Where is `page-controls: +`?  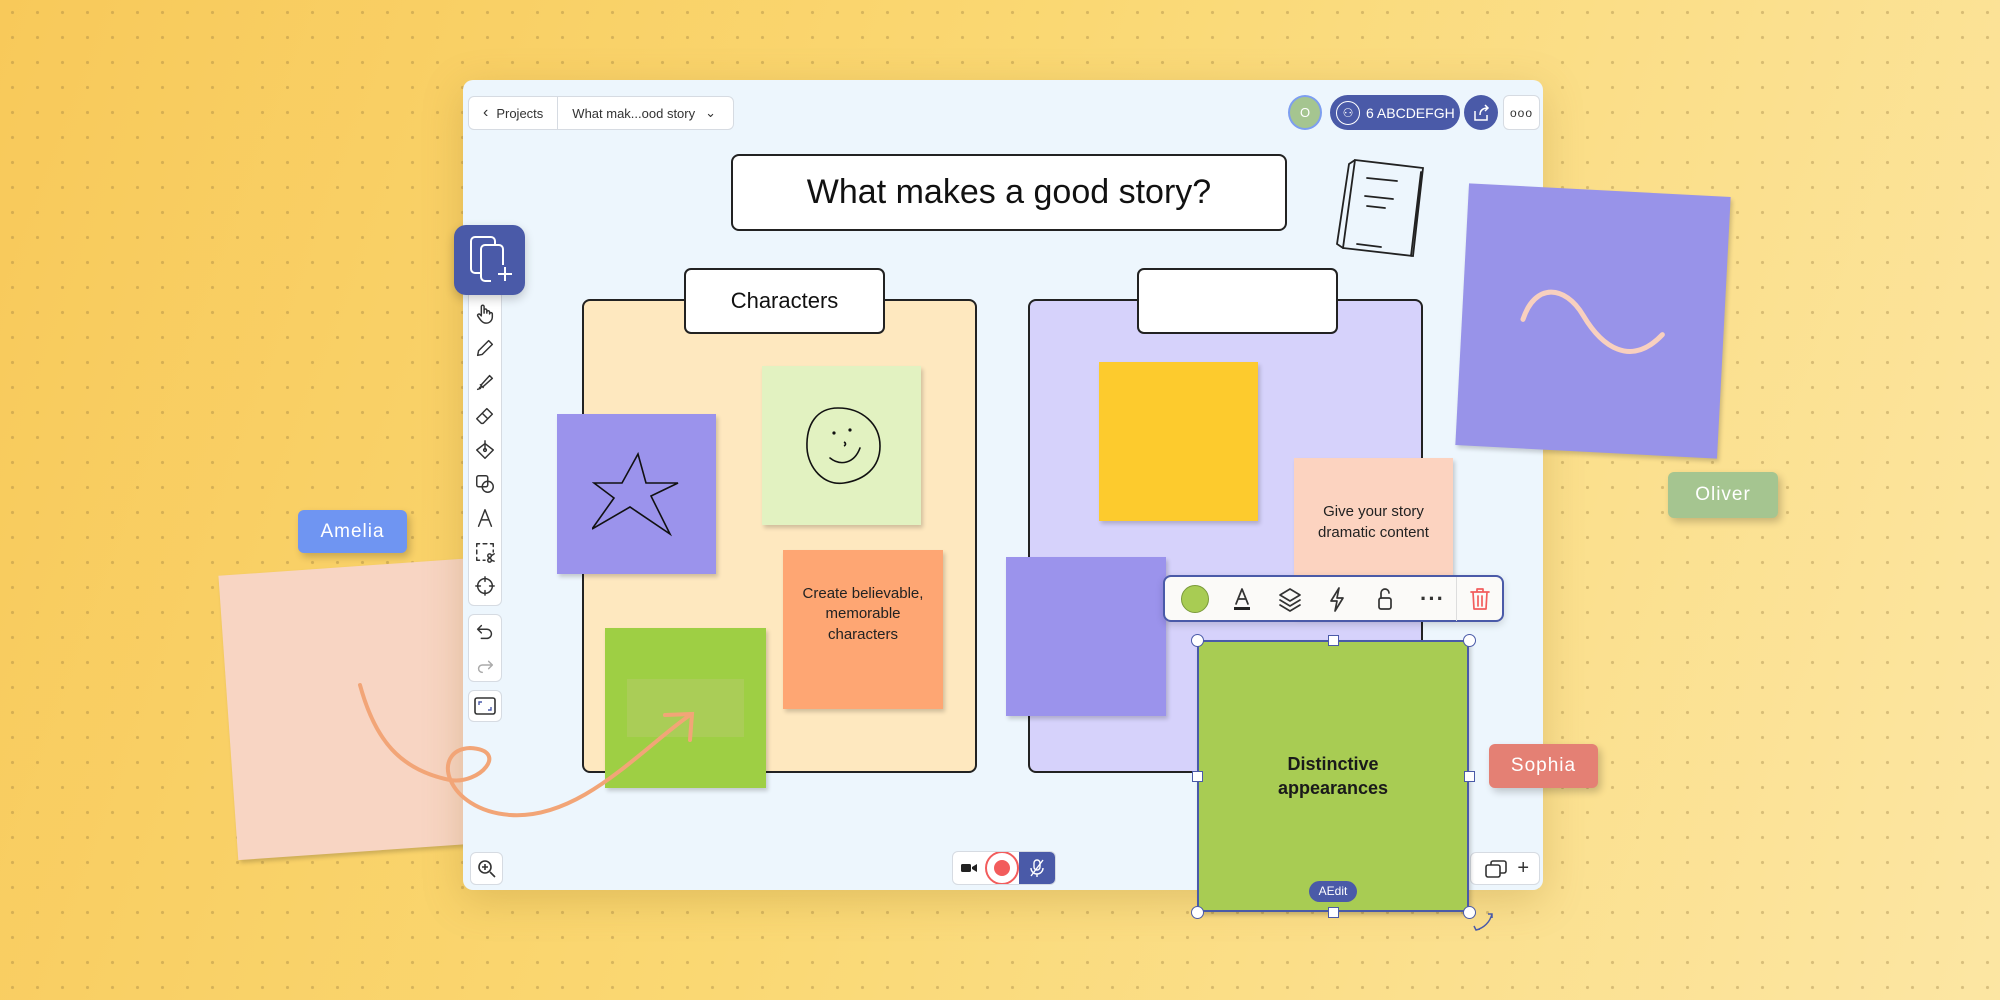
page-controls: + is located at coordinates (1505, 868).